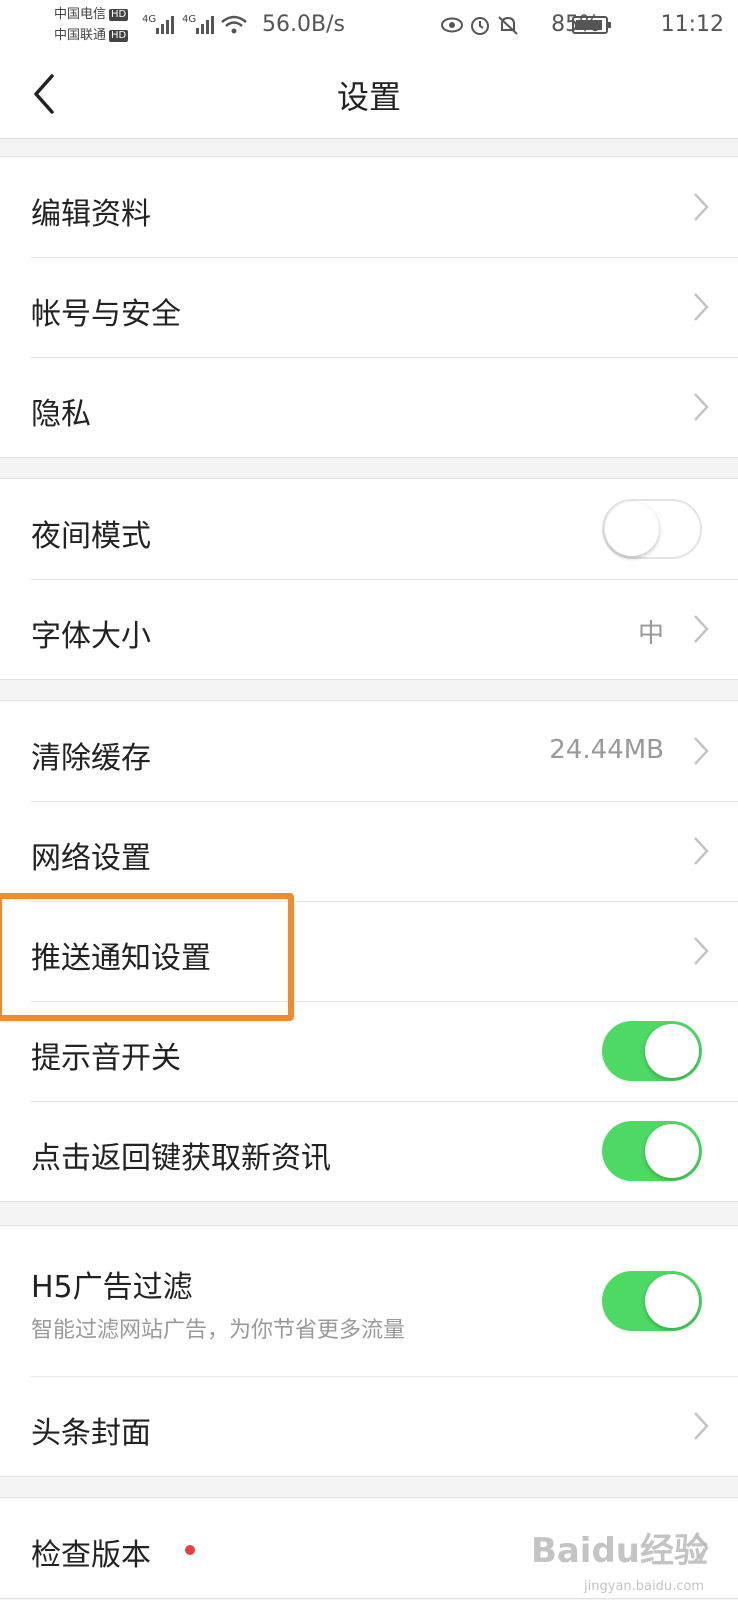 This screenshot has height=1600, width=738. Describe the element at coordinates (218, 1330) in the screenshot. I see `row-subtitle: 智能过滤网站广告，为你节省更多流量` at that location.